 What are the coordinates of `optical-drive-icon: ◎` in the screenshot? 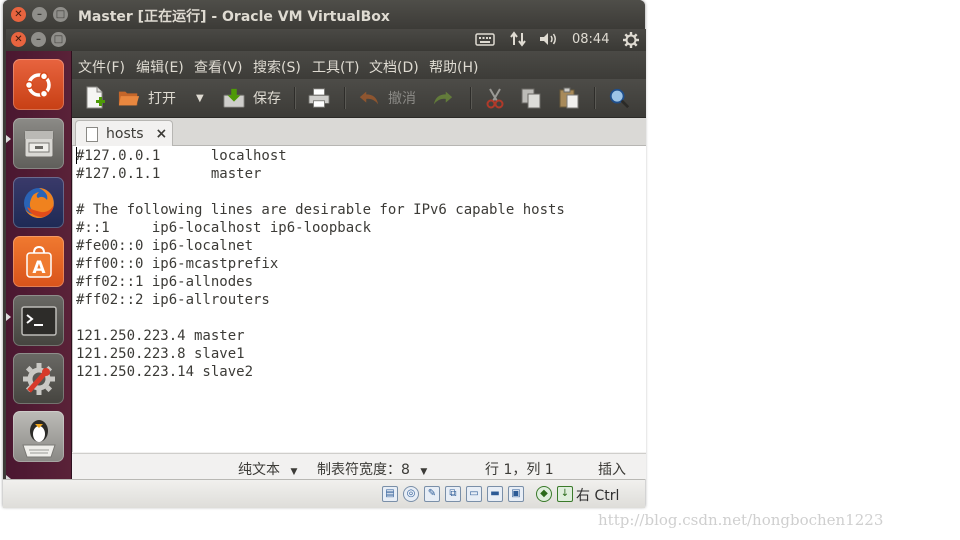 It's located at (411, 494).